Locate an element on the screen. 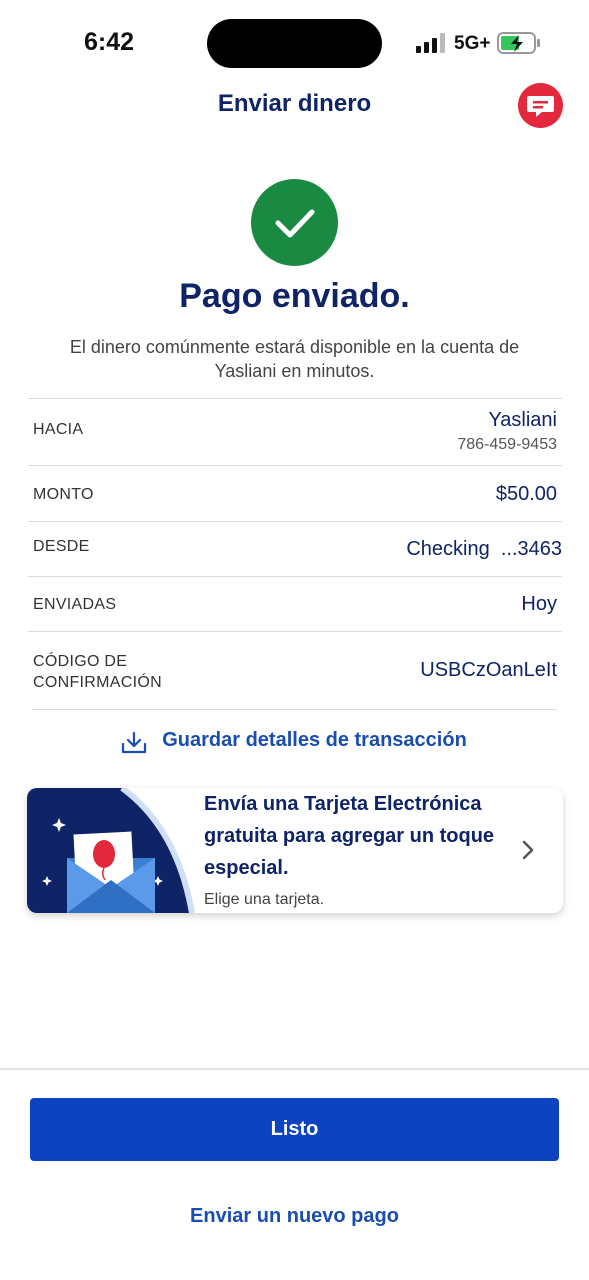  save-details-link: Guardar detalles de transacción is located at coordinates (294, 740).